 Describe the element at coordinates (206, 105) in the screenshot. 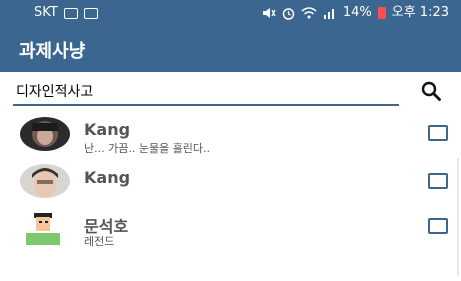

I see `search-underline` at that location.